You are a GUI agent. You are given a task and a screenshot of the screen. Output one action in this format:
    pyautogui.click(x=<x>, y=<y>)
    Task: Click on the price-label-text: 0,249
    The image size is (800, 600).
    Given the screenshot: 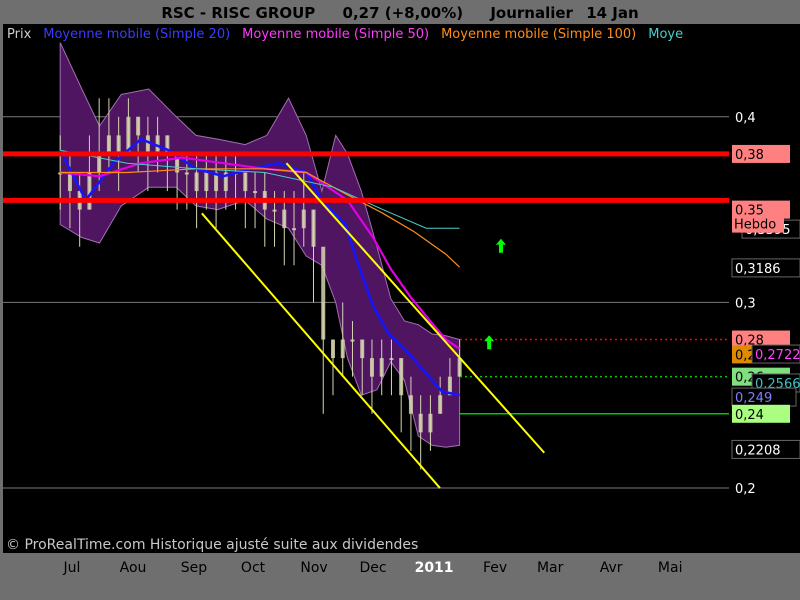 What is the action you would take?
    pyautogui.click(x=753, y=398)
    